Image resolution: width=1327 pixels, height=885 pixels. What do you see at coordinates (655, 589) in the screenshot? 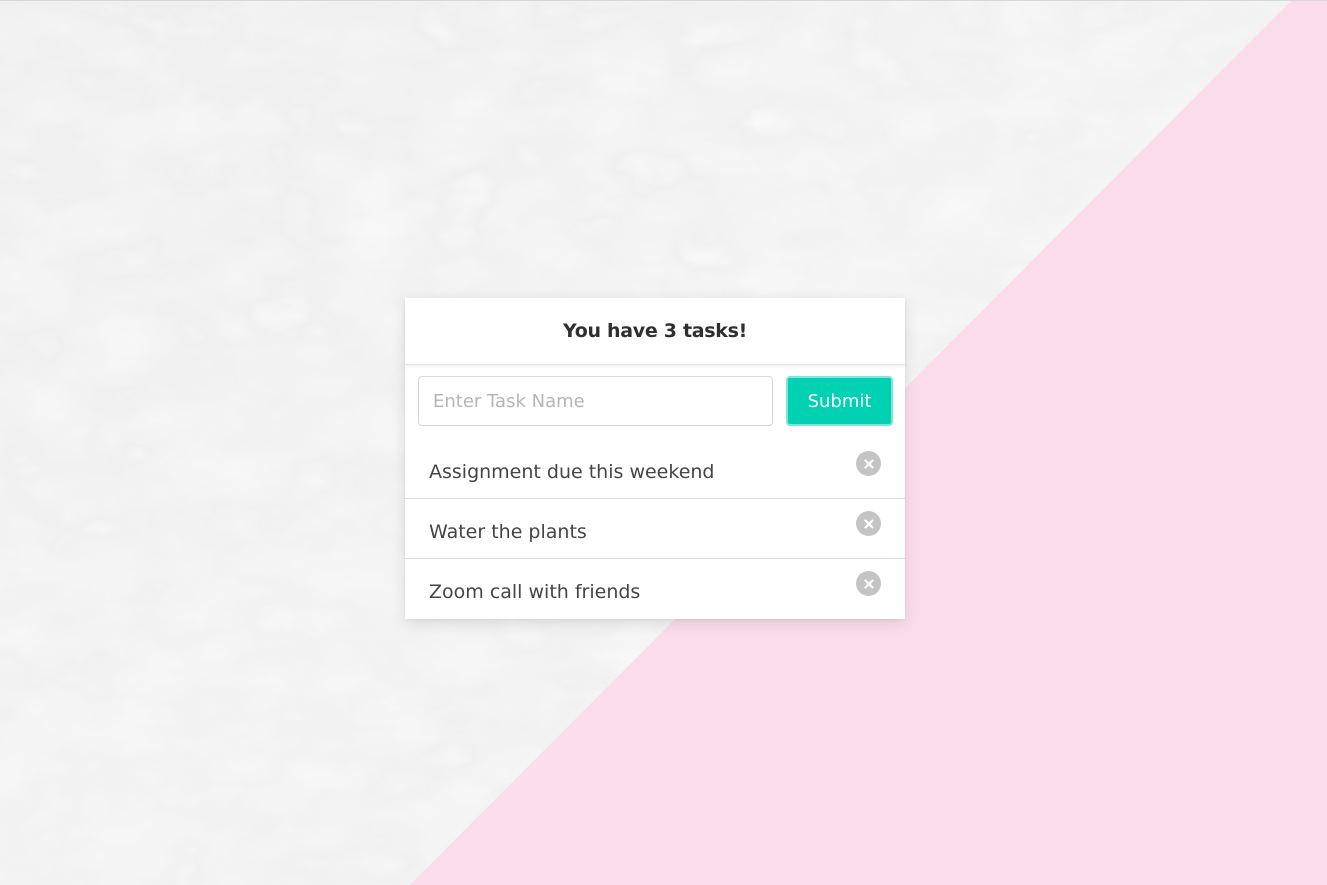
I see `task-item: Zoom call with friends` at bounding box center [655, 589].